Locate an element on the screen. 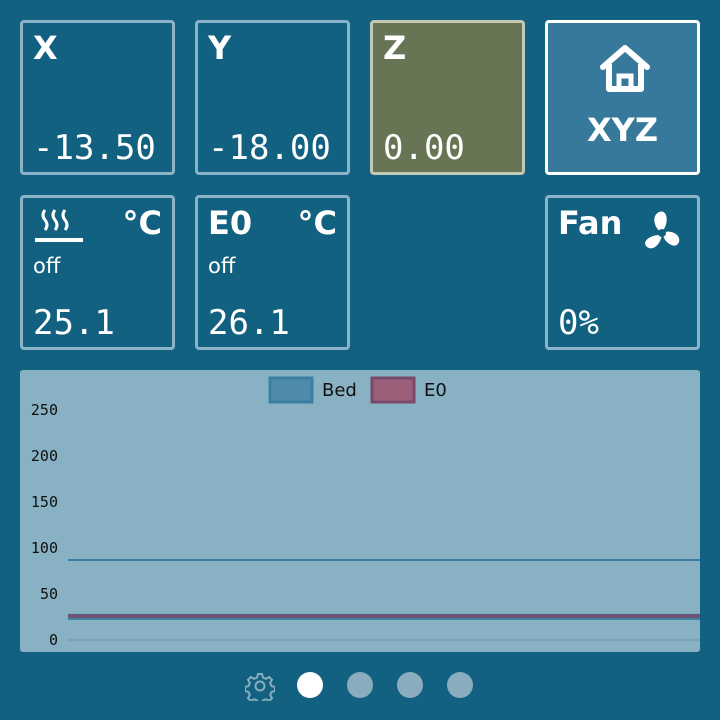  fan-speed-value: 0% is located at coordinates (578, 323).